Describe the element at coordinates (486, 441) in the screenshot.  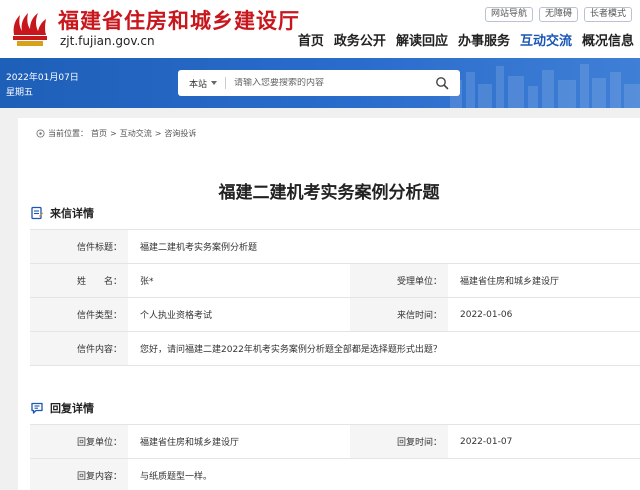
I see `reply-date-value: 2022-01-07` at that location.